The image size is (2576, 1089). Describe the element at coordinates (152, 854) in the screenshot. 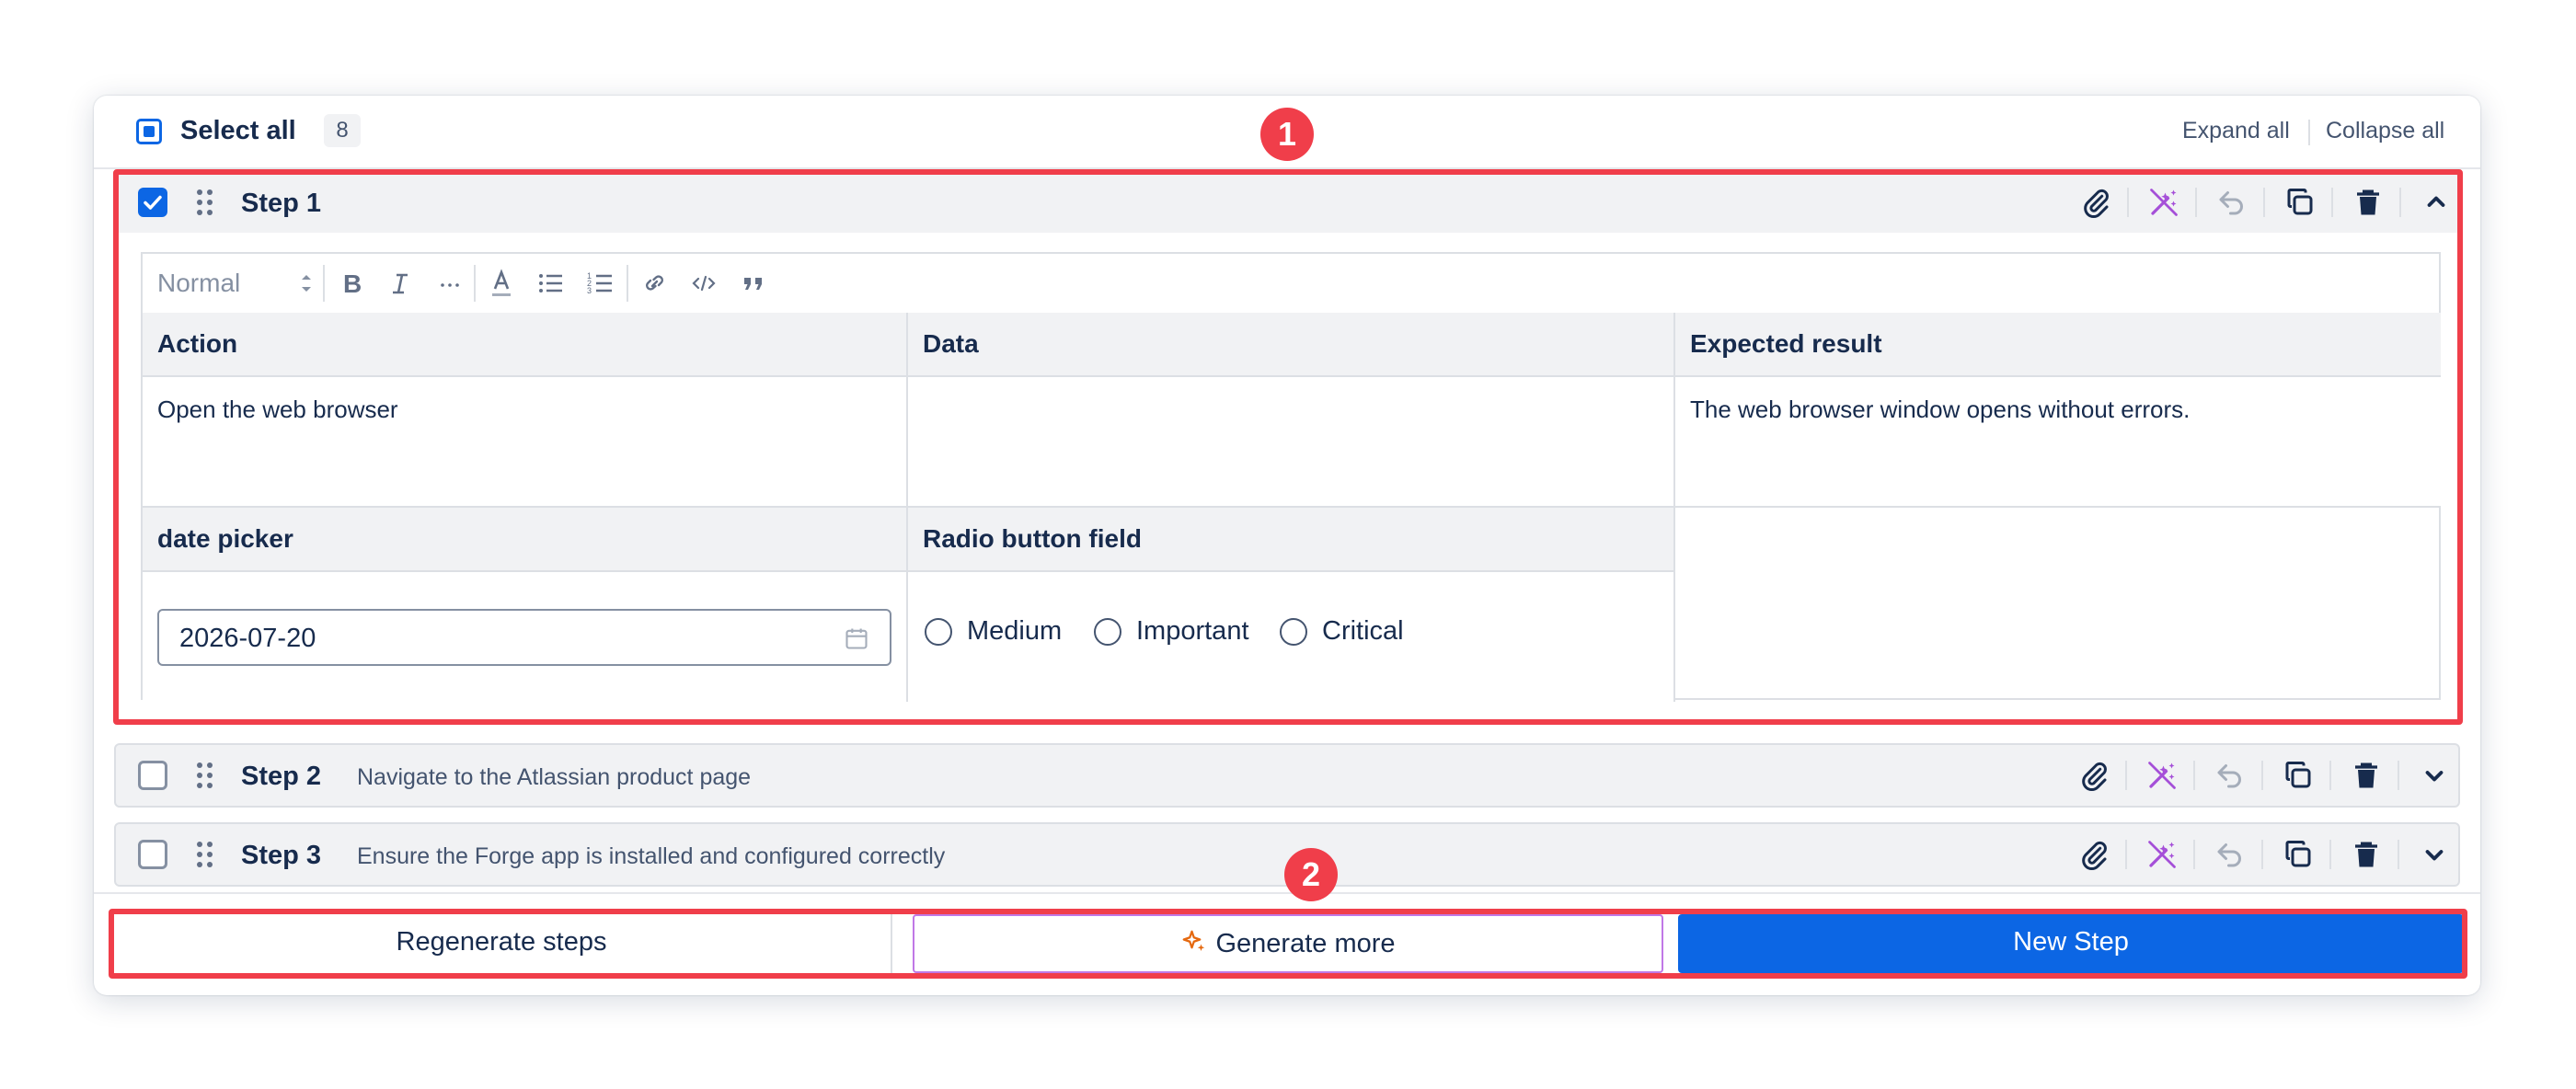

I see `step-3-checkbox` at that location.